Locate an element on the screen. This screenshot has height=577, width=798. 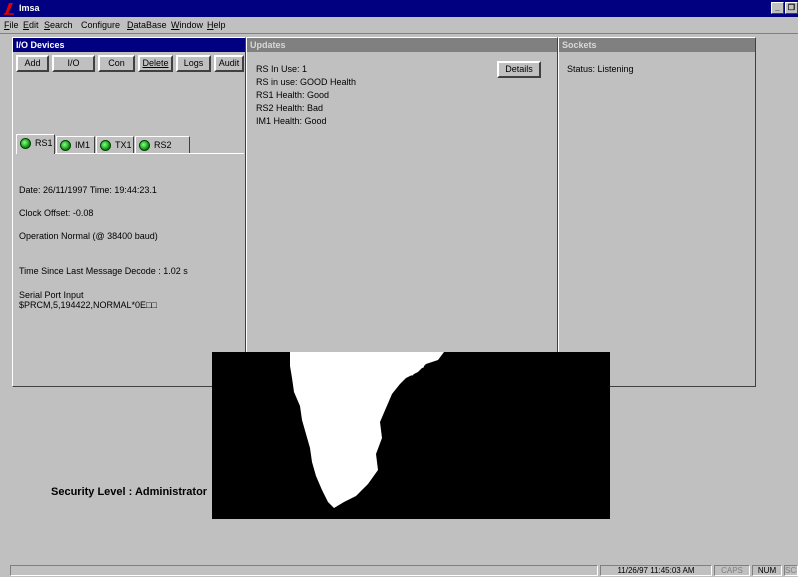
security-level-text: Security Level : Administrator is located at coordinates (129, 492).